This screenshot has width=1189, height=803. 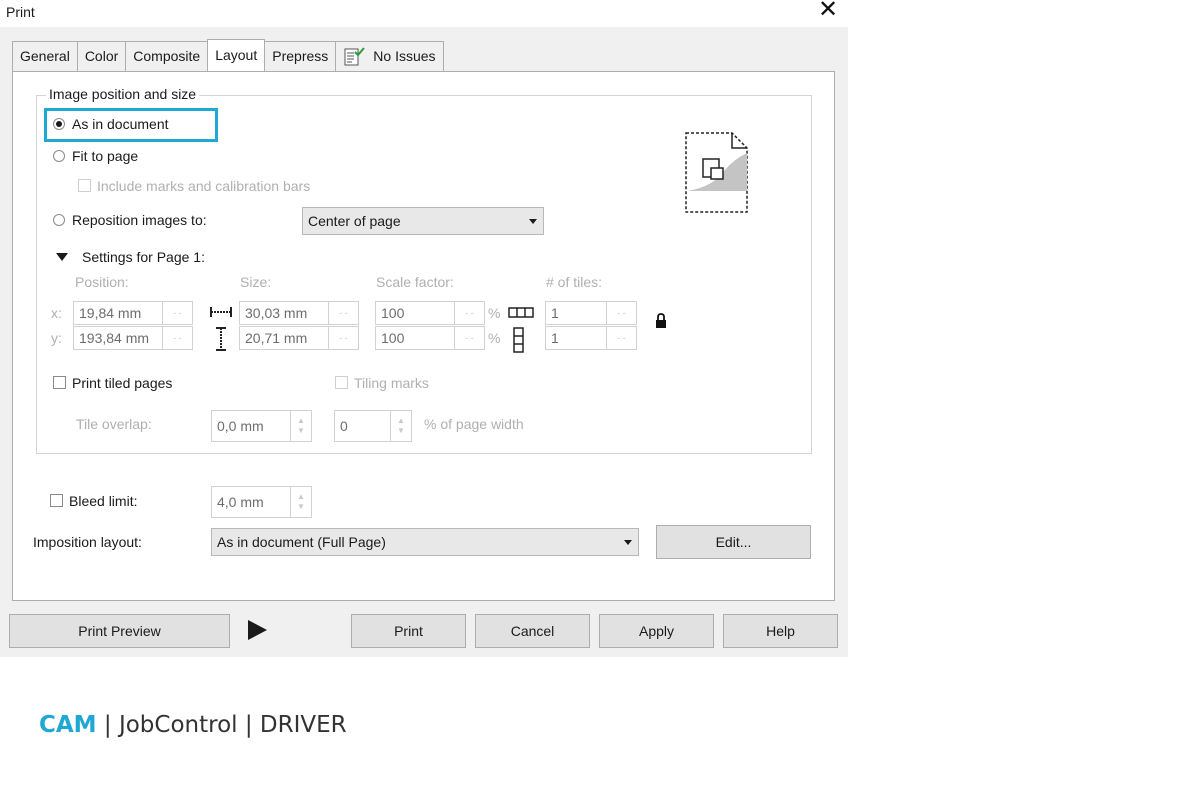 I want to click on tiles-header: # of tiles:, so click(x=574, y=282).